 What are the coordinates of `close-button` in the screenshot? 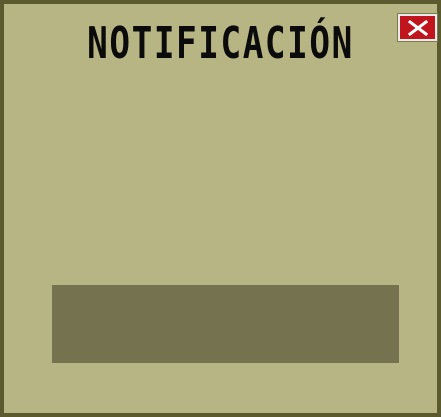 It's located at (417, 27).